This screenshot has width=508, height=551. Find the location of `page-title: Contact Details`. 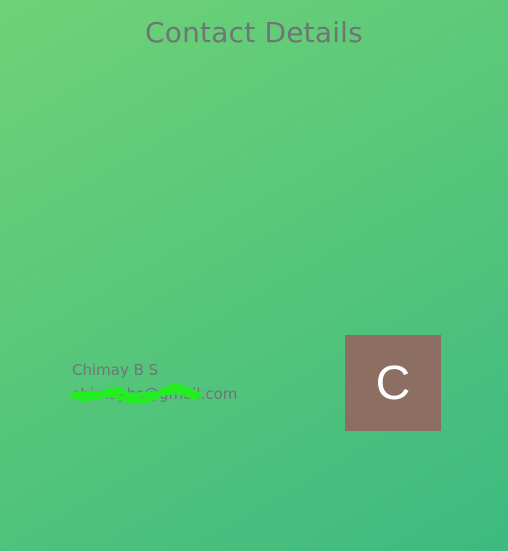

page-title: Contact Details is located at coordinates (254, 32).